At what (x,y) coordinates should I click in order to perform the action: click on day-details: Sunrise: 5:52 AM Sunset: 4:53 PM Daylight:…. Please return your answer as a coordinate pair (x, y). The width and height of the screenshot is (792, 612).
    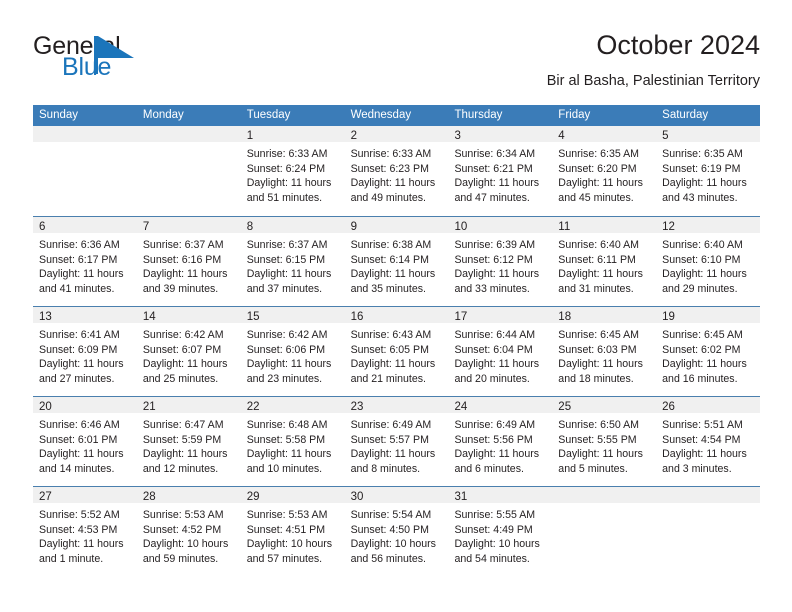
    Looking at the image, I should click on (85, 534).